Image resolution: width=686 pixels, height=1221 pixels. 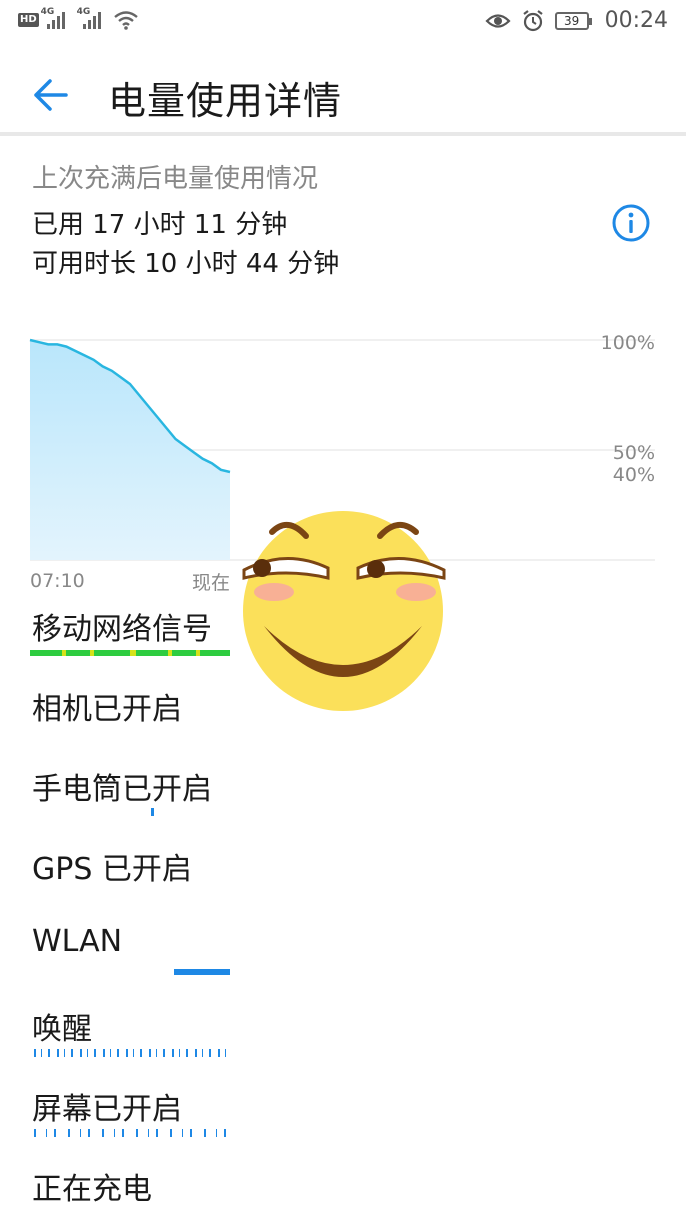 What do you see at coordinates (343, 23) in the screenshot?
I see `status-bar: HD 4G 4G 39 00:24` at bounding box center [343, 23].